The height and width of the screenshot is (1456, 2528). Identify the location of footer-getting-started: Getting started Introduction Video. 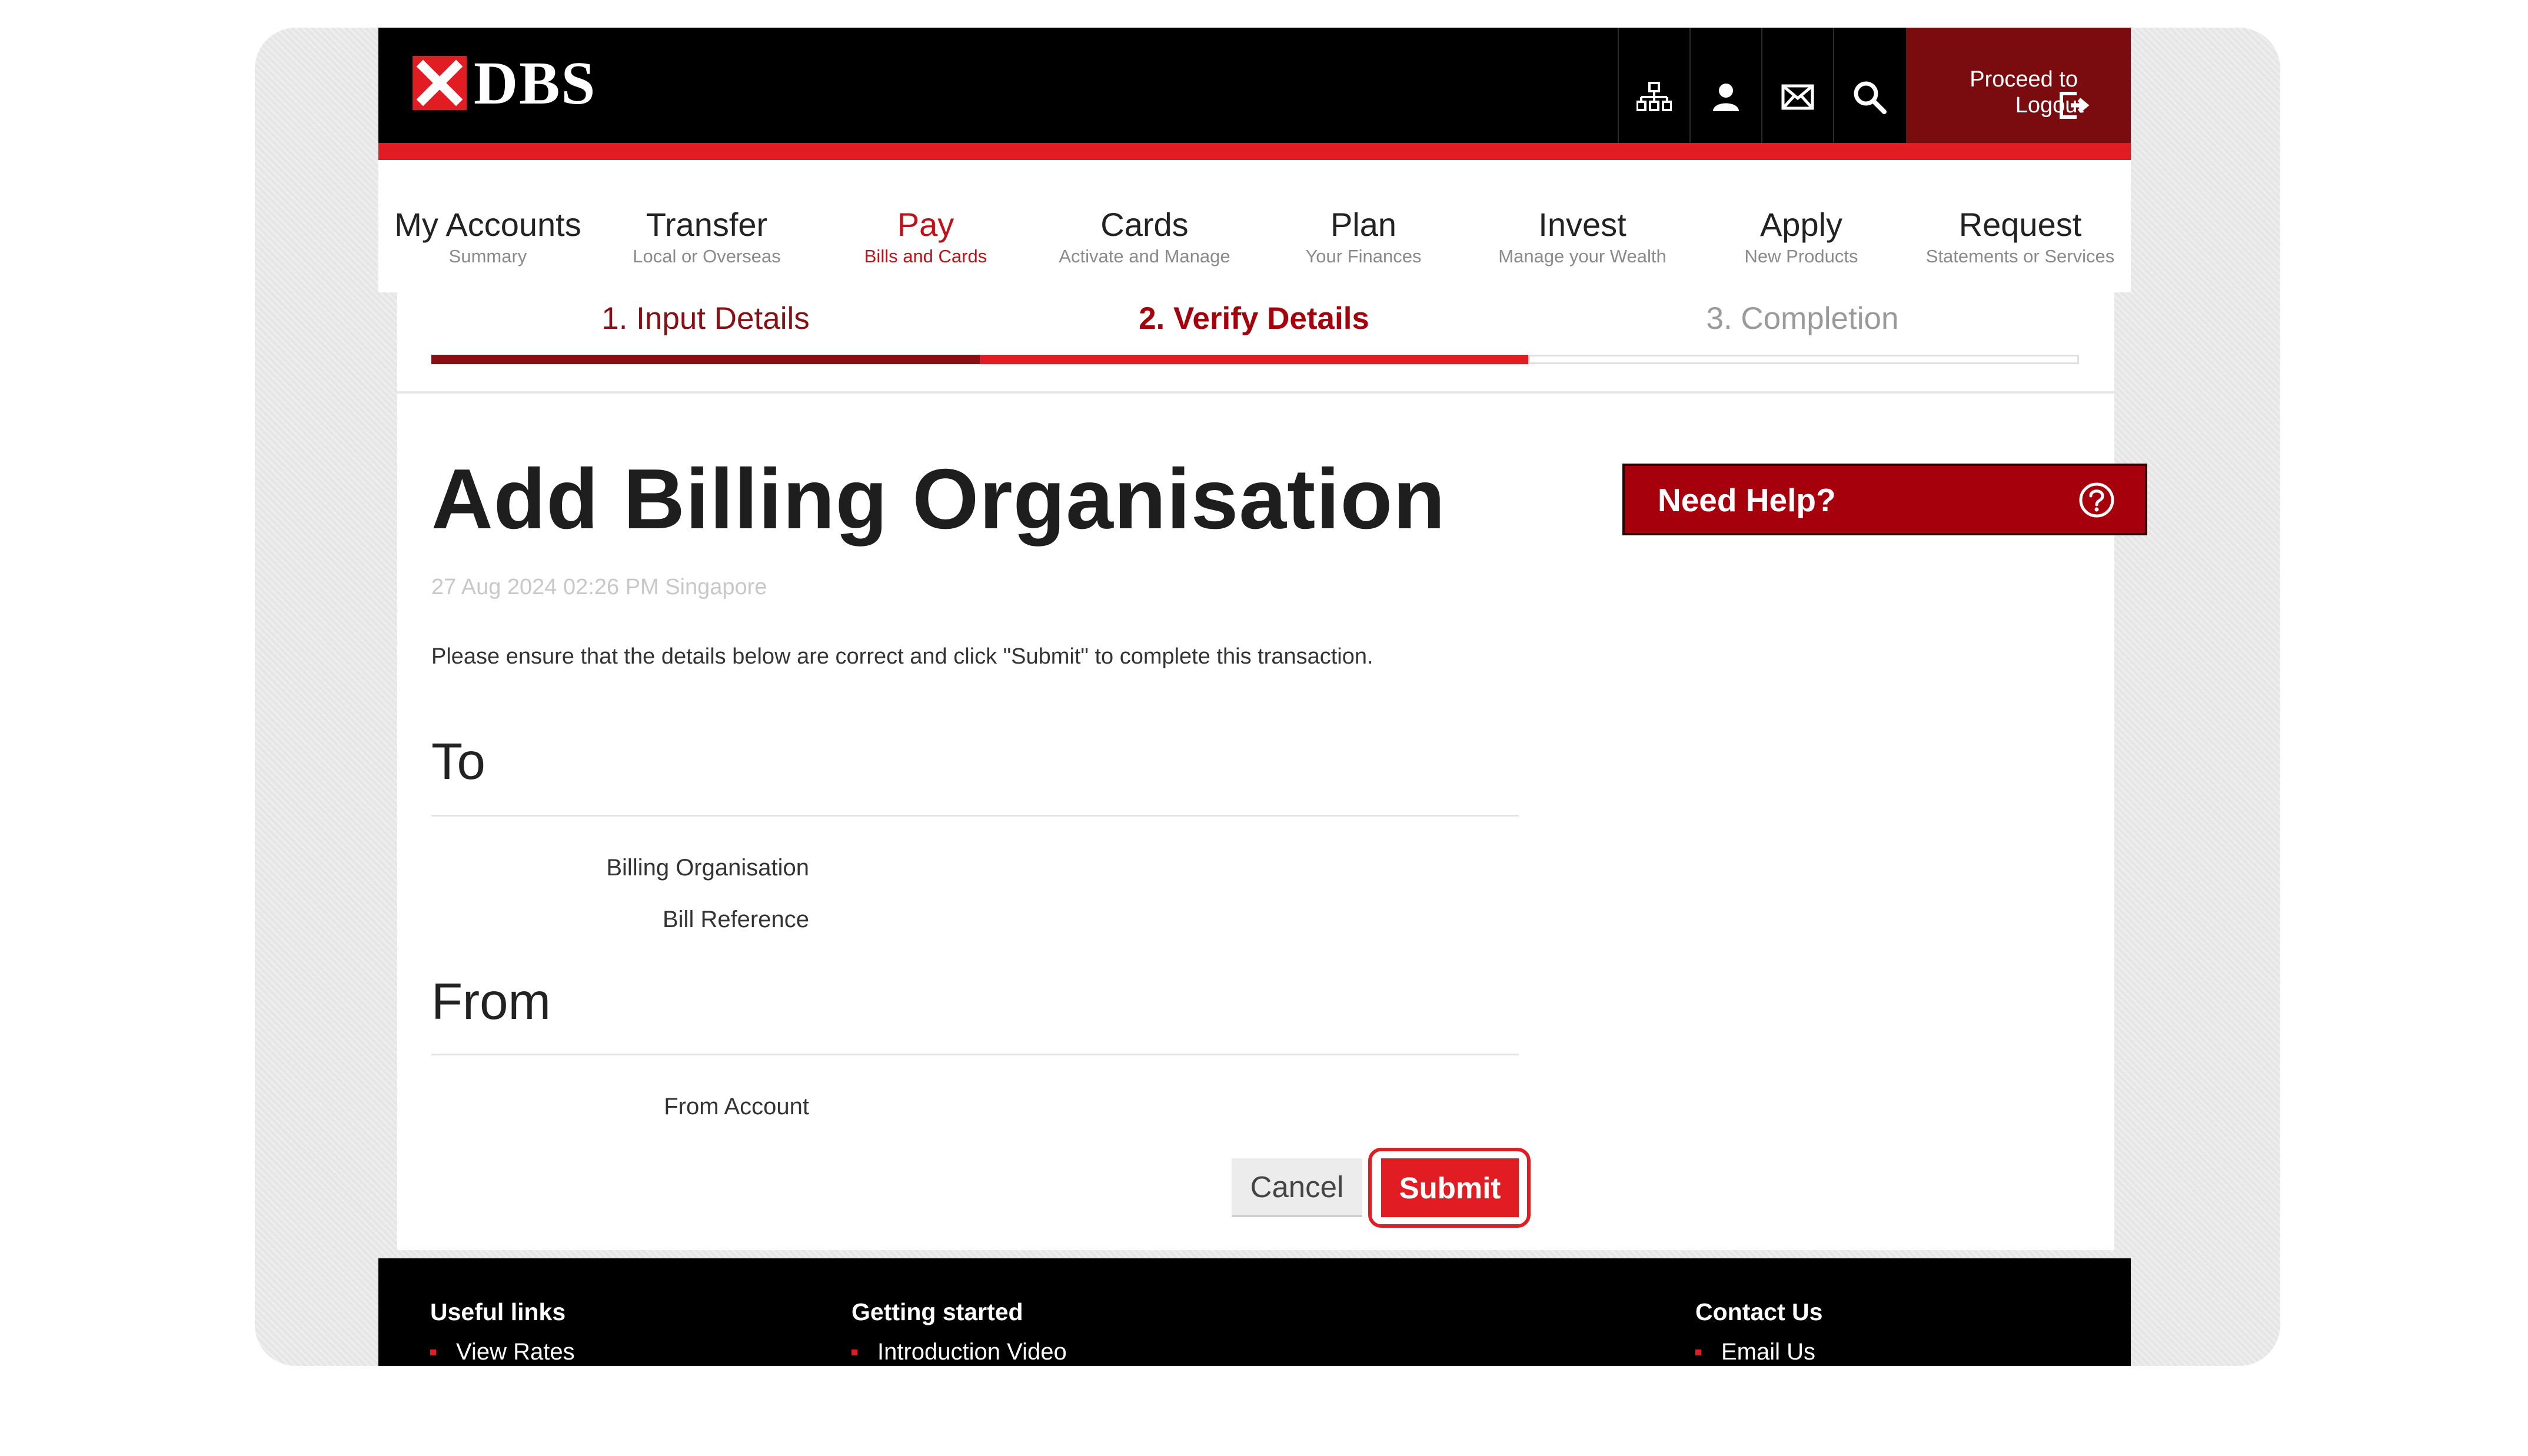
(959, 1331).